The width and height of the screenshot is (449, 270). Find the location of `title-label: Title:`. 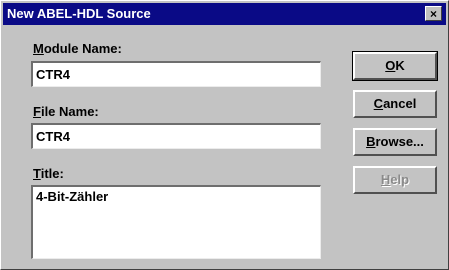

title-label: Title: is located at coordinates (48, 173).